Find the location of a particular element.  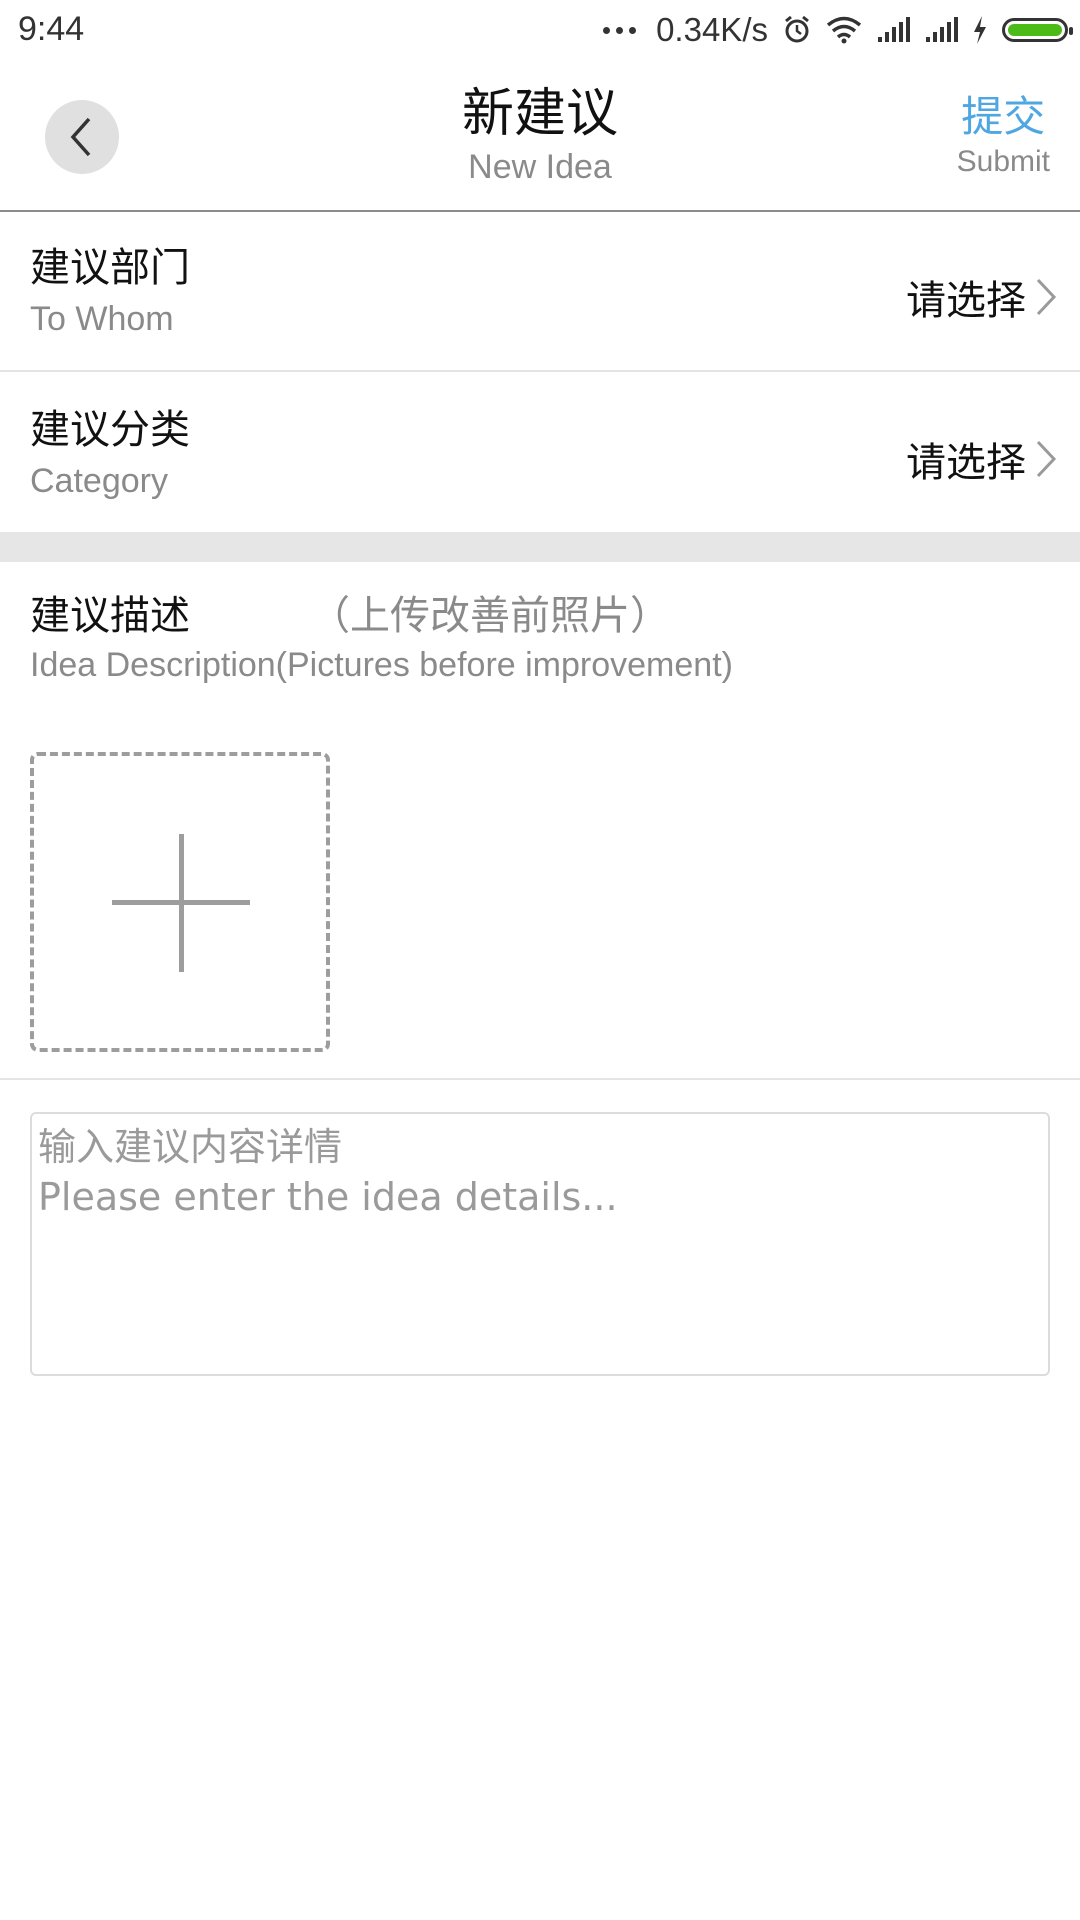

wifi-icon is located at coordinates (844, 30).